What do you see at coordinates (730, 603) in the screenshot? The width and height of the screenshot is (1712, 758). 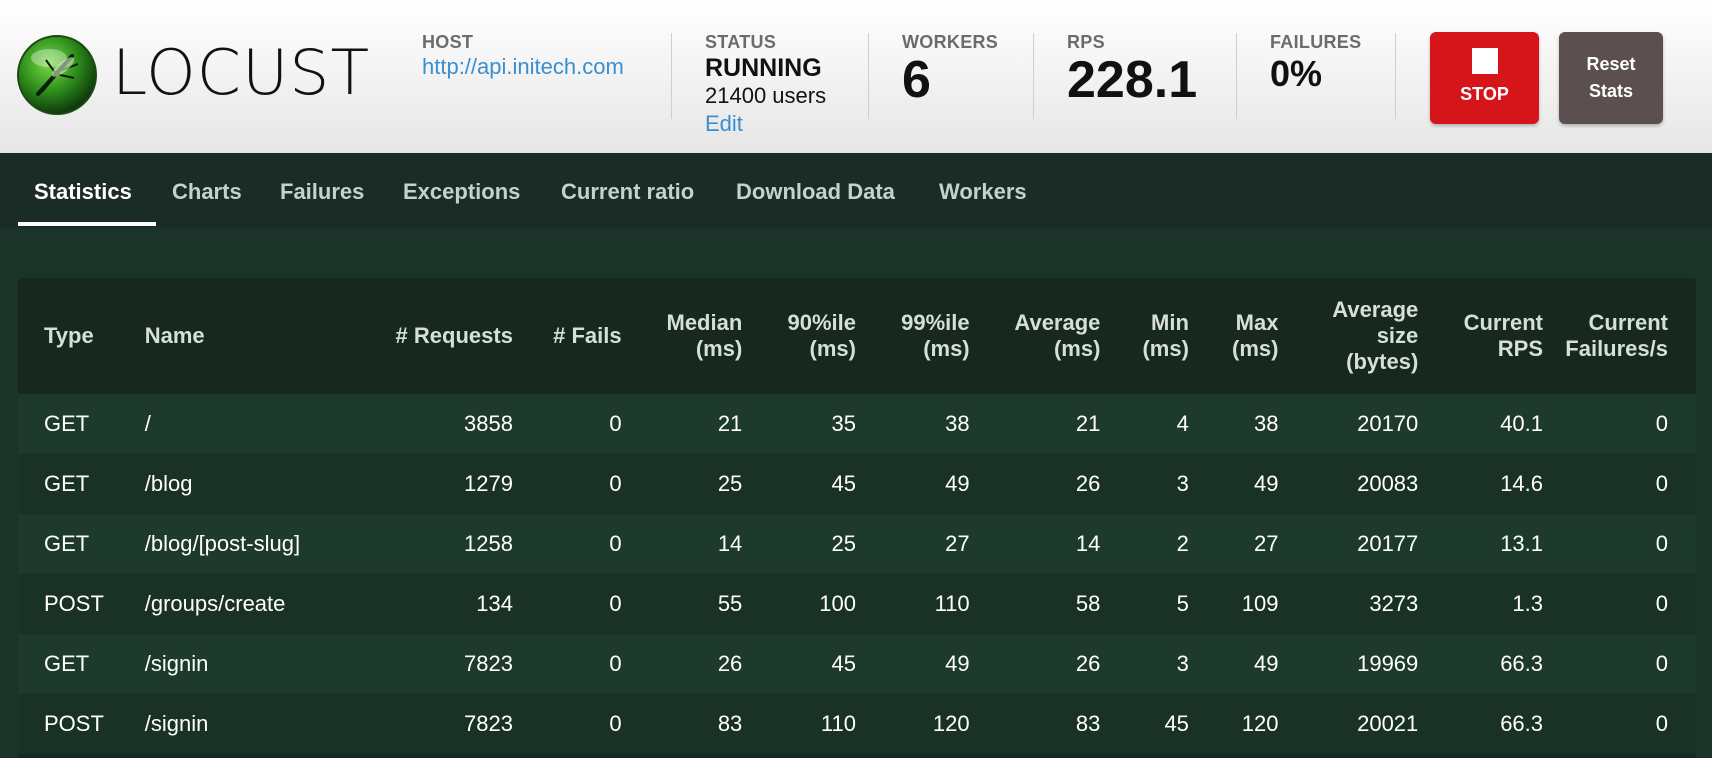 I see `cell-median: 55` at bounding box center [730, 603].